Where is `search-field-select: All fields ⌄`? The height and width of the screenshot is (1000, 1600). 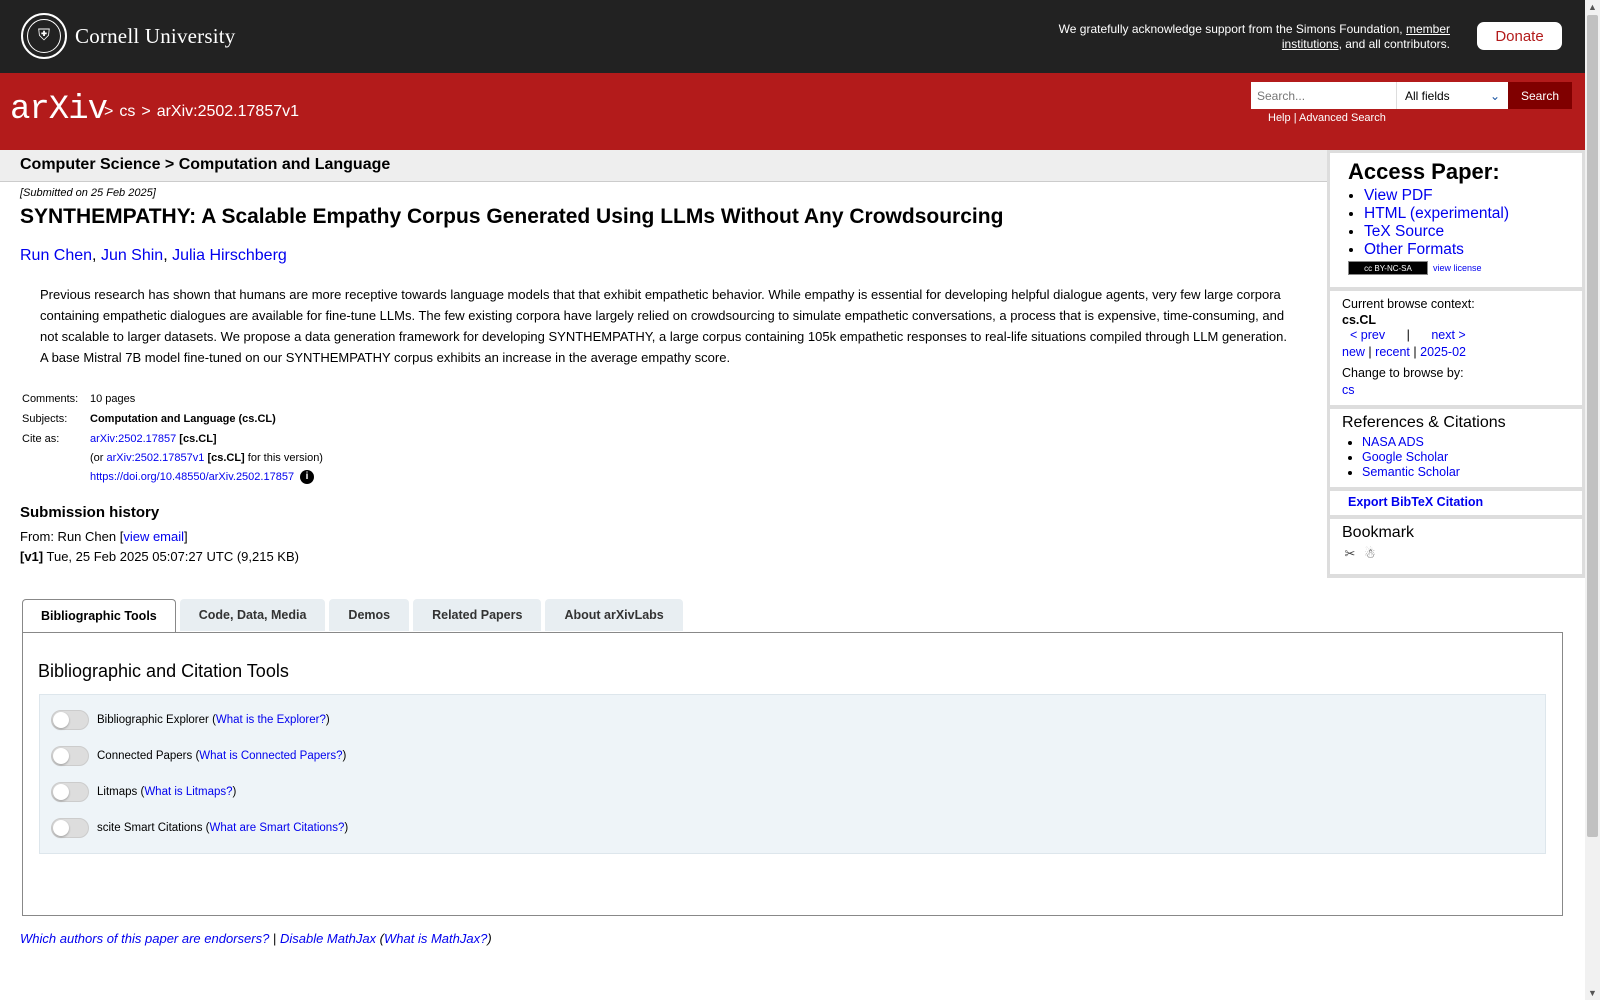 search-field-select: All fields ⌄ is located at coordinates (1452, 95).